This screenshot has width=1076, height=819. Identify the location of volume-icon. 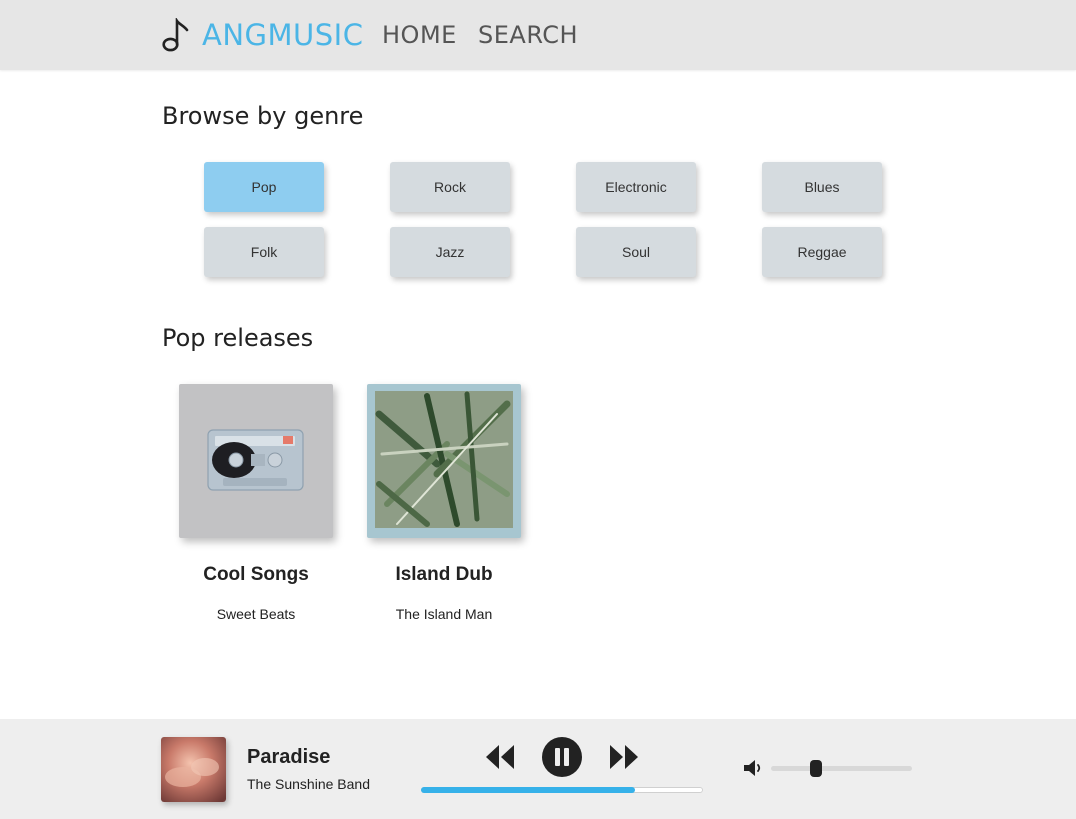
(753, 768).